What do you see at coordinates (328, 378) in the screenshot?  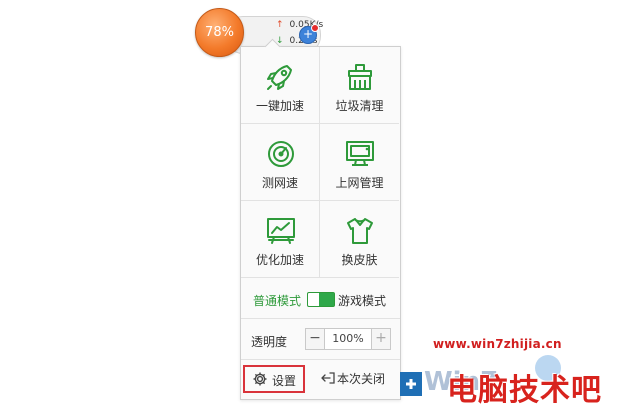 I see `exit-icon` at bounding box center [328, 378].